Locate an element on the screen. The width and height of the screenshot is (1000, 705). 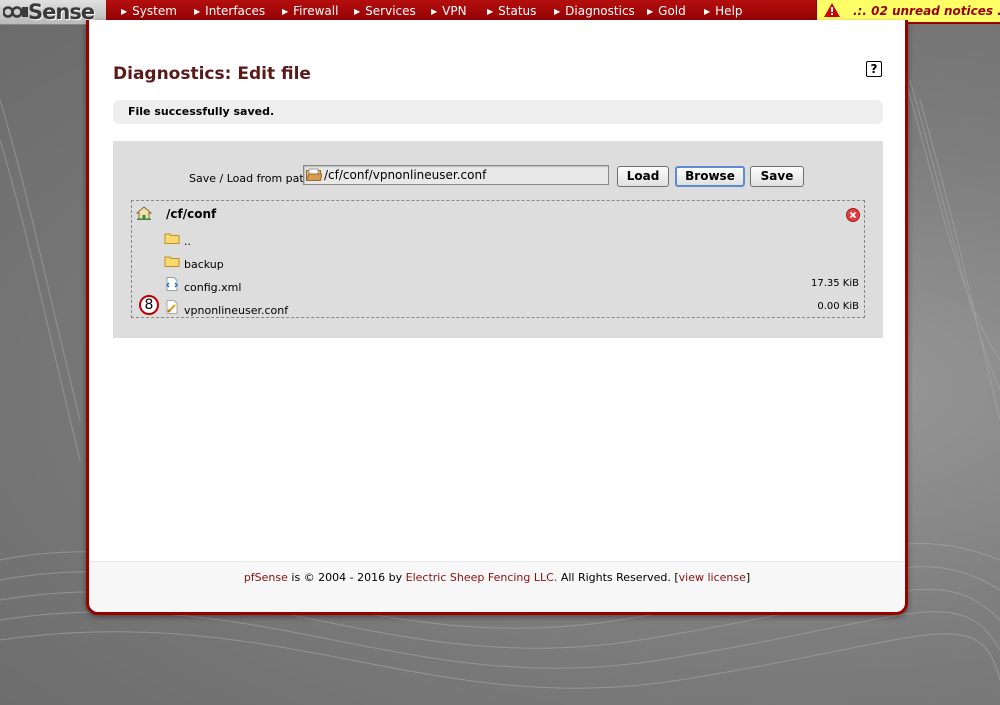
current-directory: /cf/conf is located at coordinates (191, 214).